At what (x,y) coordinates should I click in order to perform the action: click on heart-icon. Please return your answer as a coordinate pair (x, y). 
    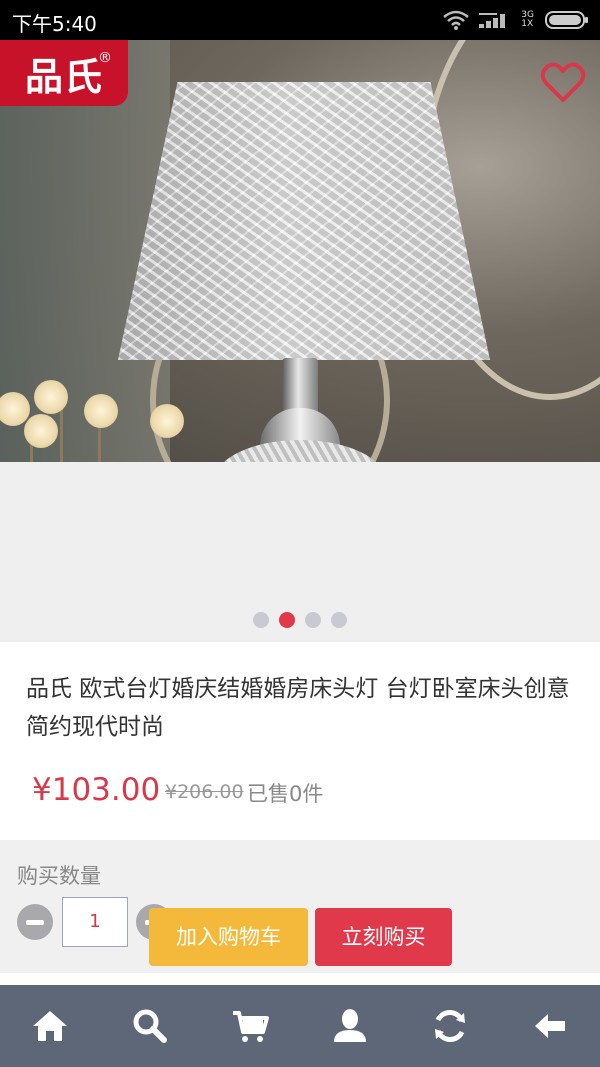
    Looking at the image, I should click on (563, 82).